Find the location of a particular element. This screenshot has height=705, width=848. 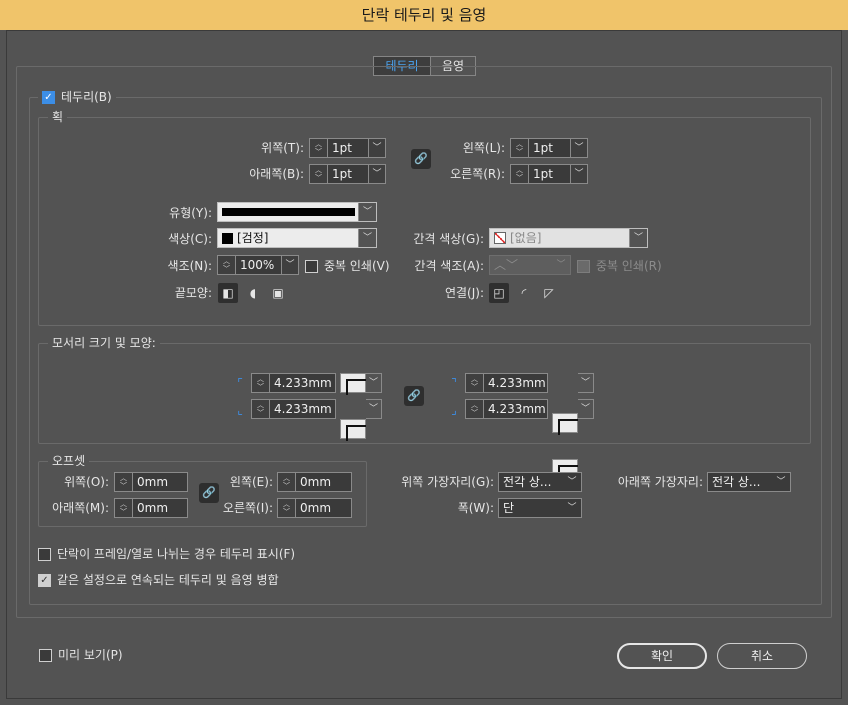

stroke-left-label: 왼쪽(L): is located at coordinates (483, 148).